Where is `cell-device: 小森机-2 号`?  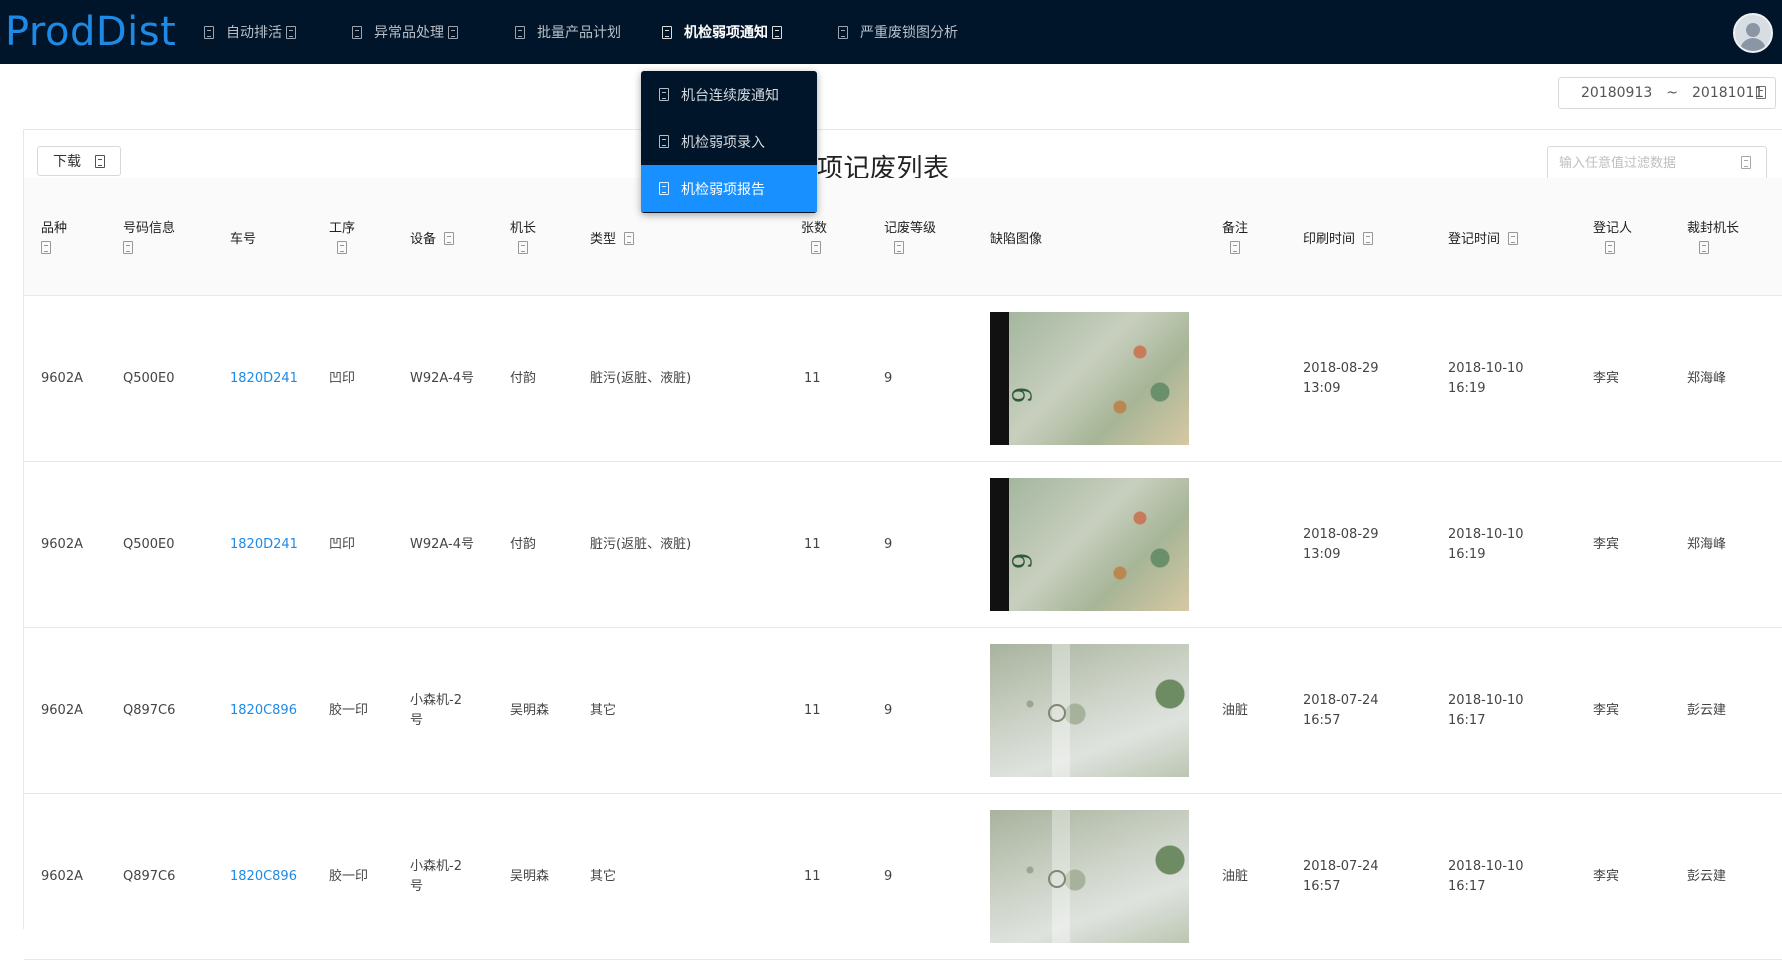
cell-device: 小森机-2 号 is located at coordinates (436, 711).